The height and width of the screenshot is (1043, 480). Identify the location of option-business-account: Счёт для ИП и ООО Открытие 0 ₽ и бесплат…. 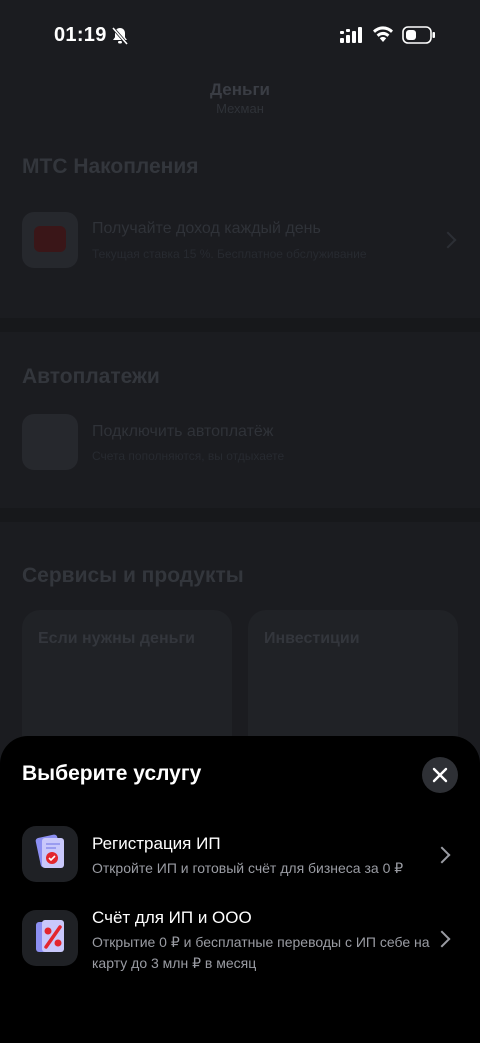
(240, 944).